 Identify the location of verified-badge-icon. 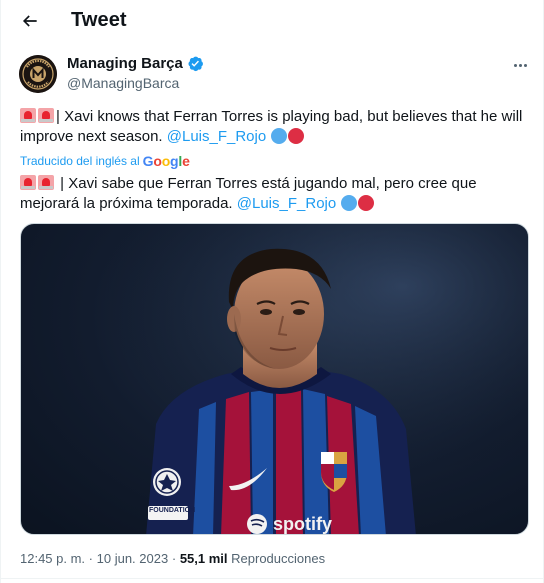
(195, 64).